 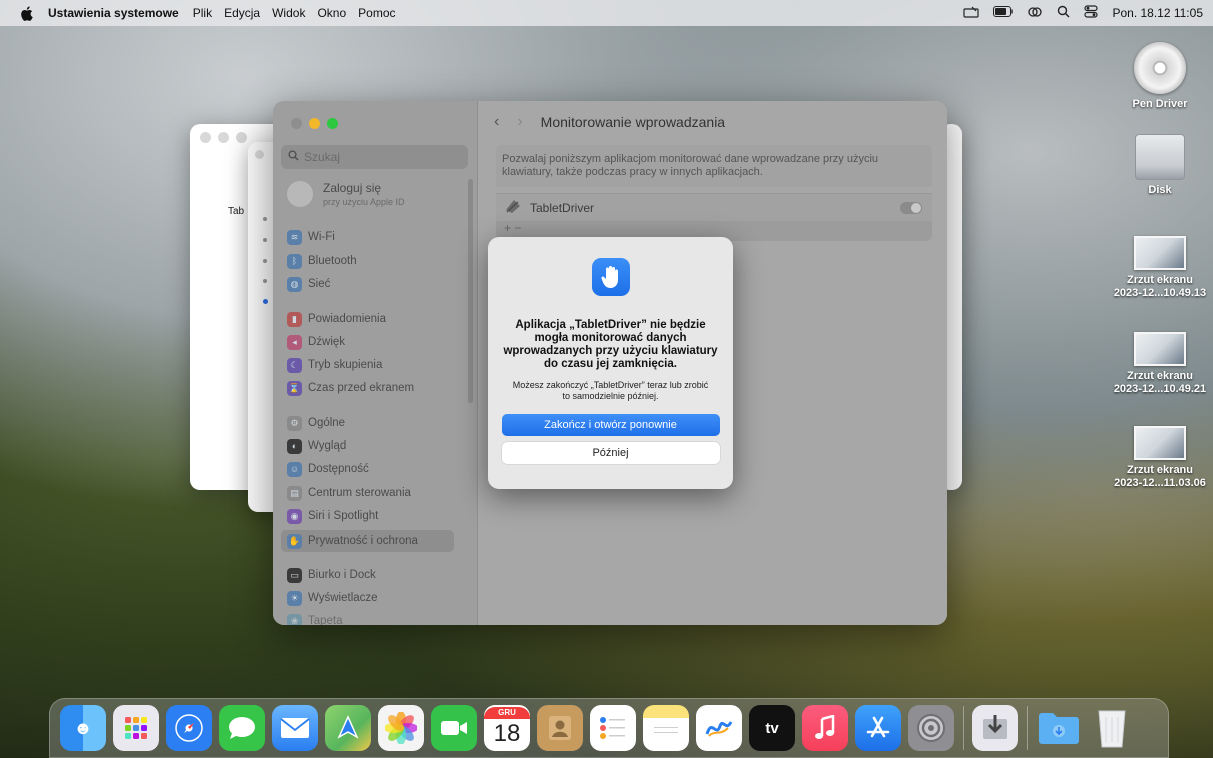 I want to click on tablet-menu-icon, so click(x=971, y=13).